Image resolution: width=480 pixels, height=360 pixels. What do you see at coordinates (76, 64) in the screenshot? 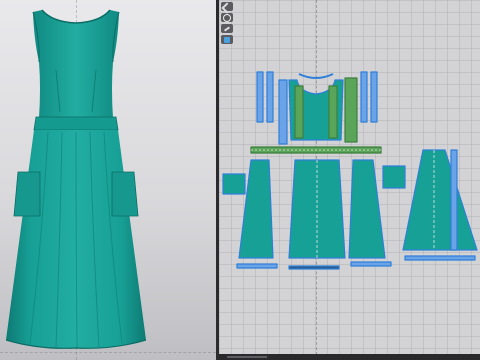
I see `bodice-3d` at bounding box center [76, 64].